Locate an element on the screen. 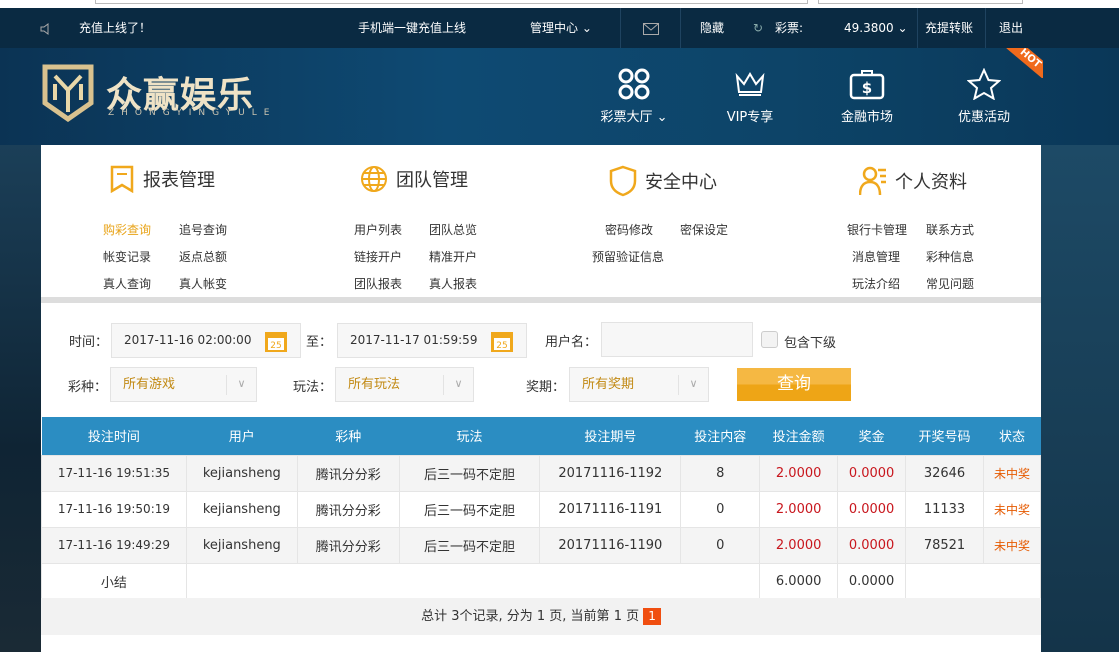 This screenshot has height=652, width=1119. table-cell: 20171116-1191 is located at coordinates (610, 509).